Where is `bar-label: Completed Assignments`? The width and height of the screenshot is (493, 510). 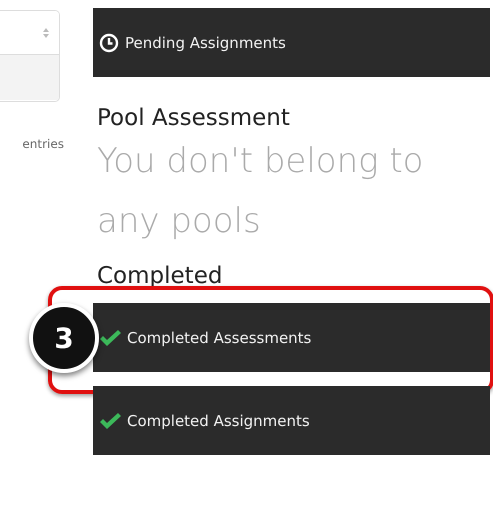
bar-label: Completed Assignments is located at coordinates (218, 421).